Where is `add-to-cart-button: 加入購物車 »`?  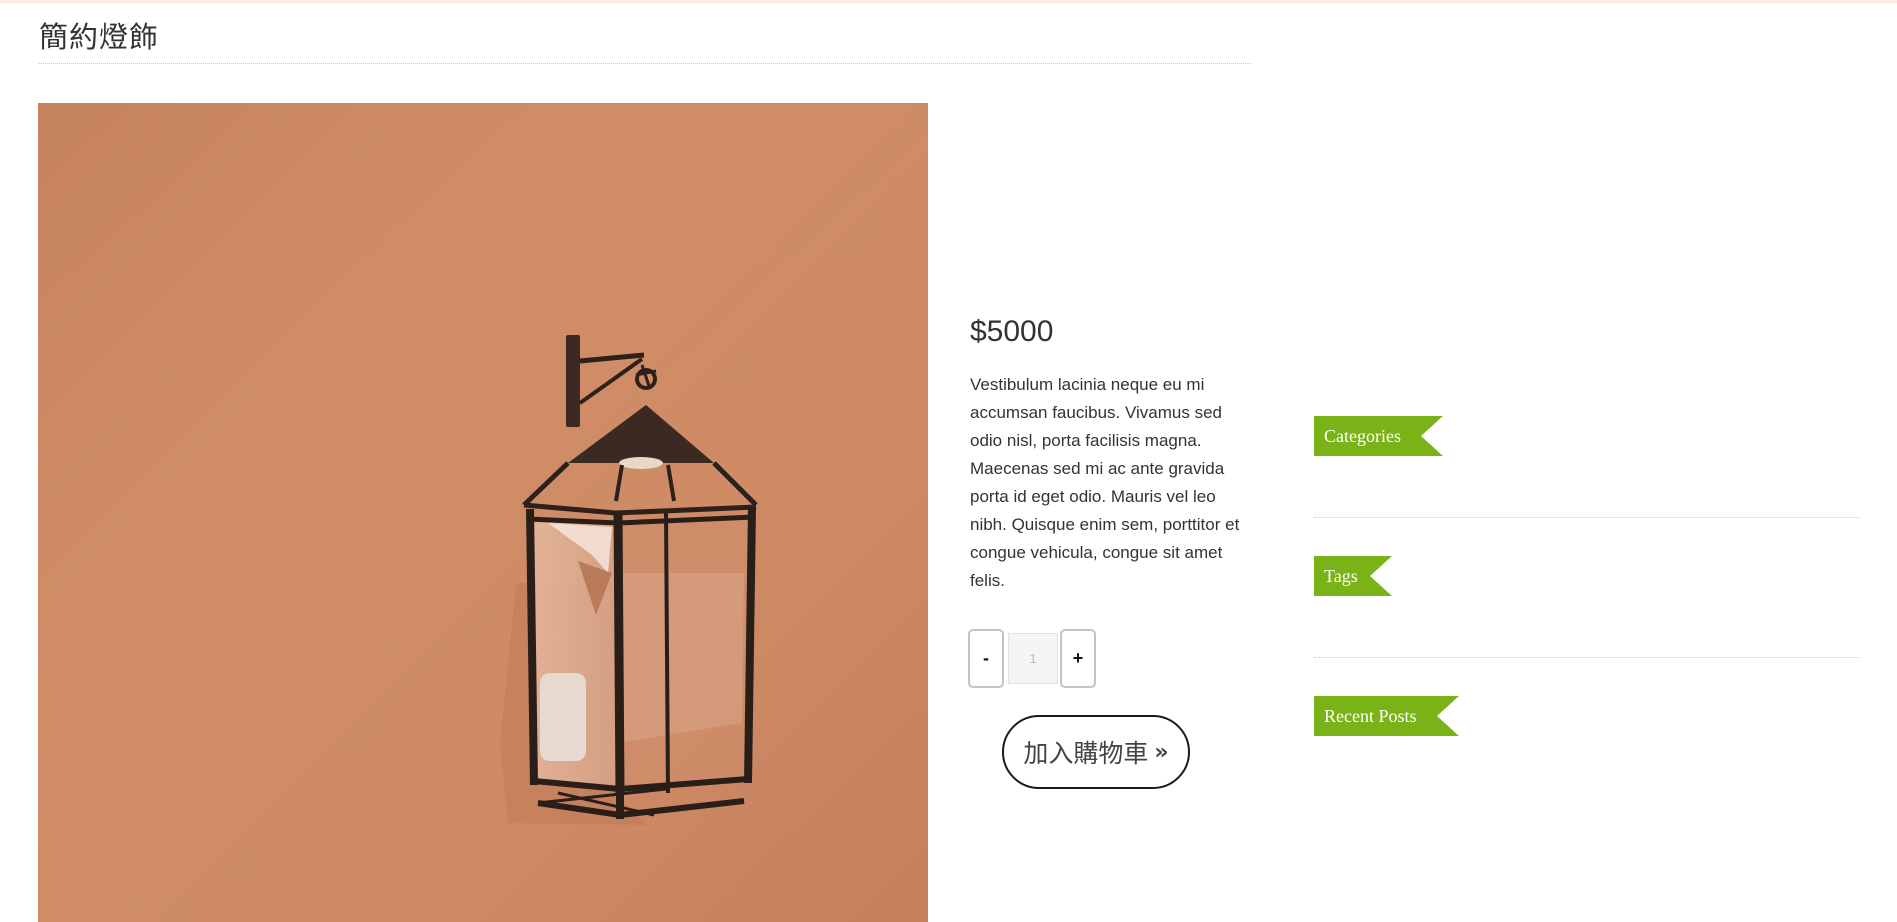
add-to-cart-button: 加入購物車 » is located at coordinates (1096, 752).